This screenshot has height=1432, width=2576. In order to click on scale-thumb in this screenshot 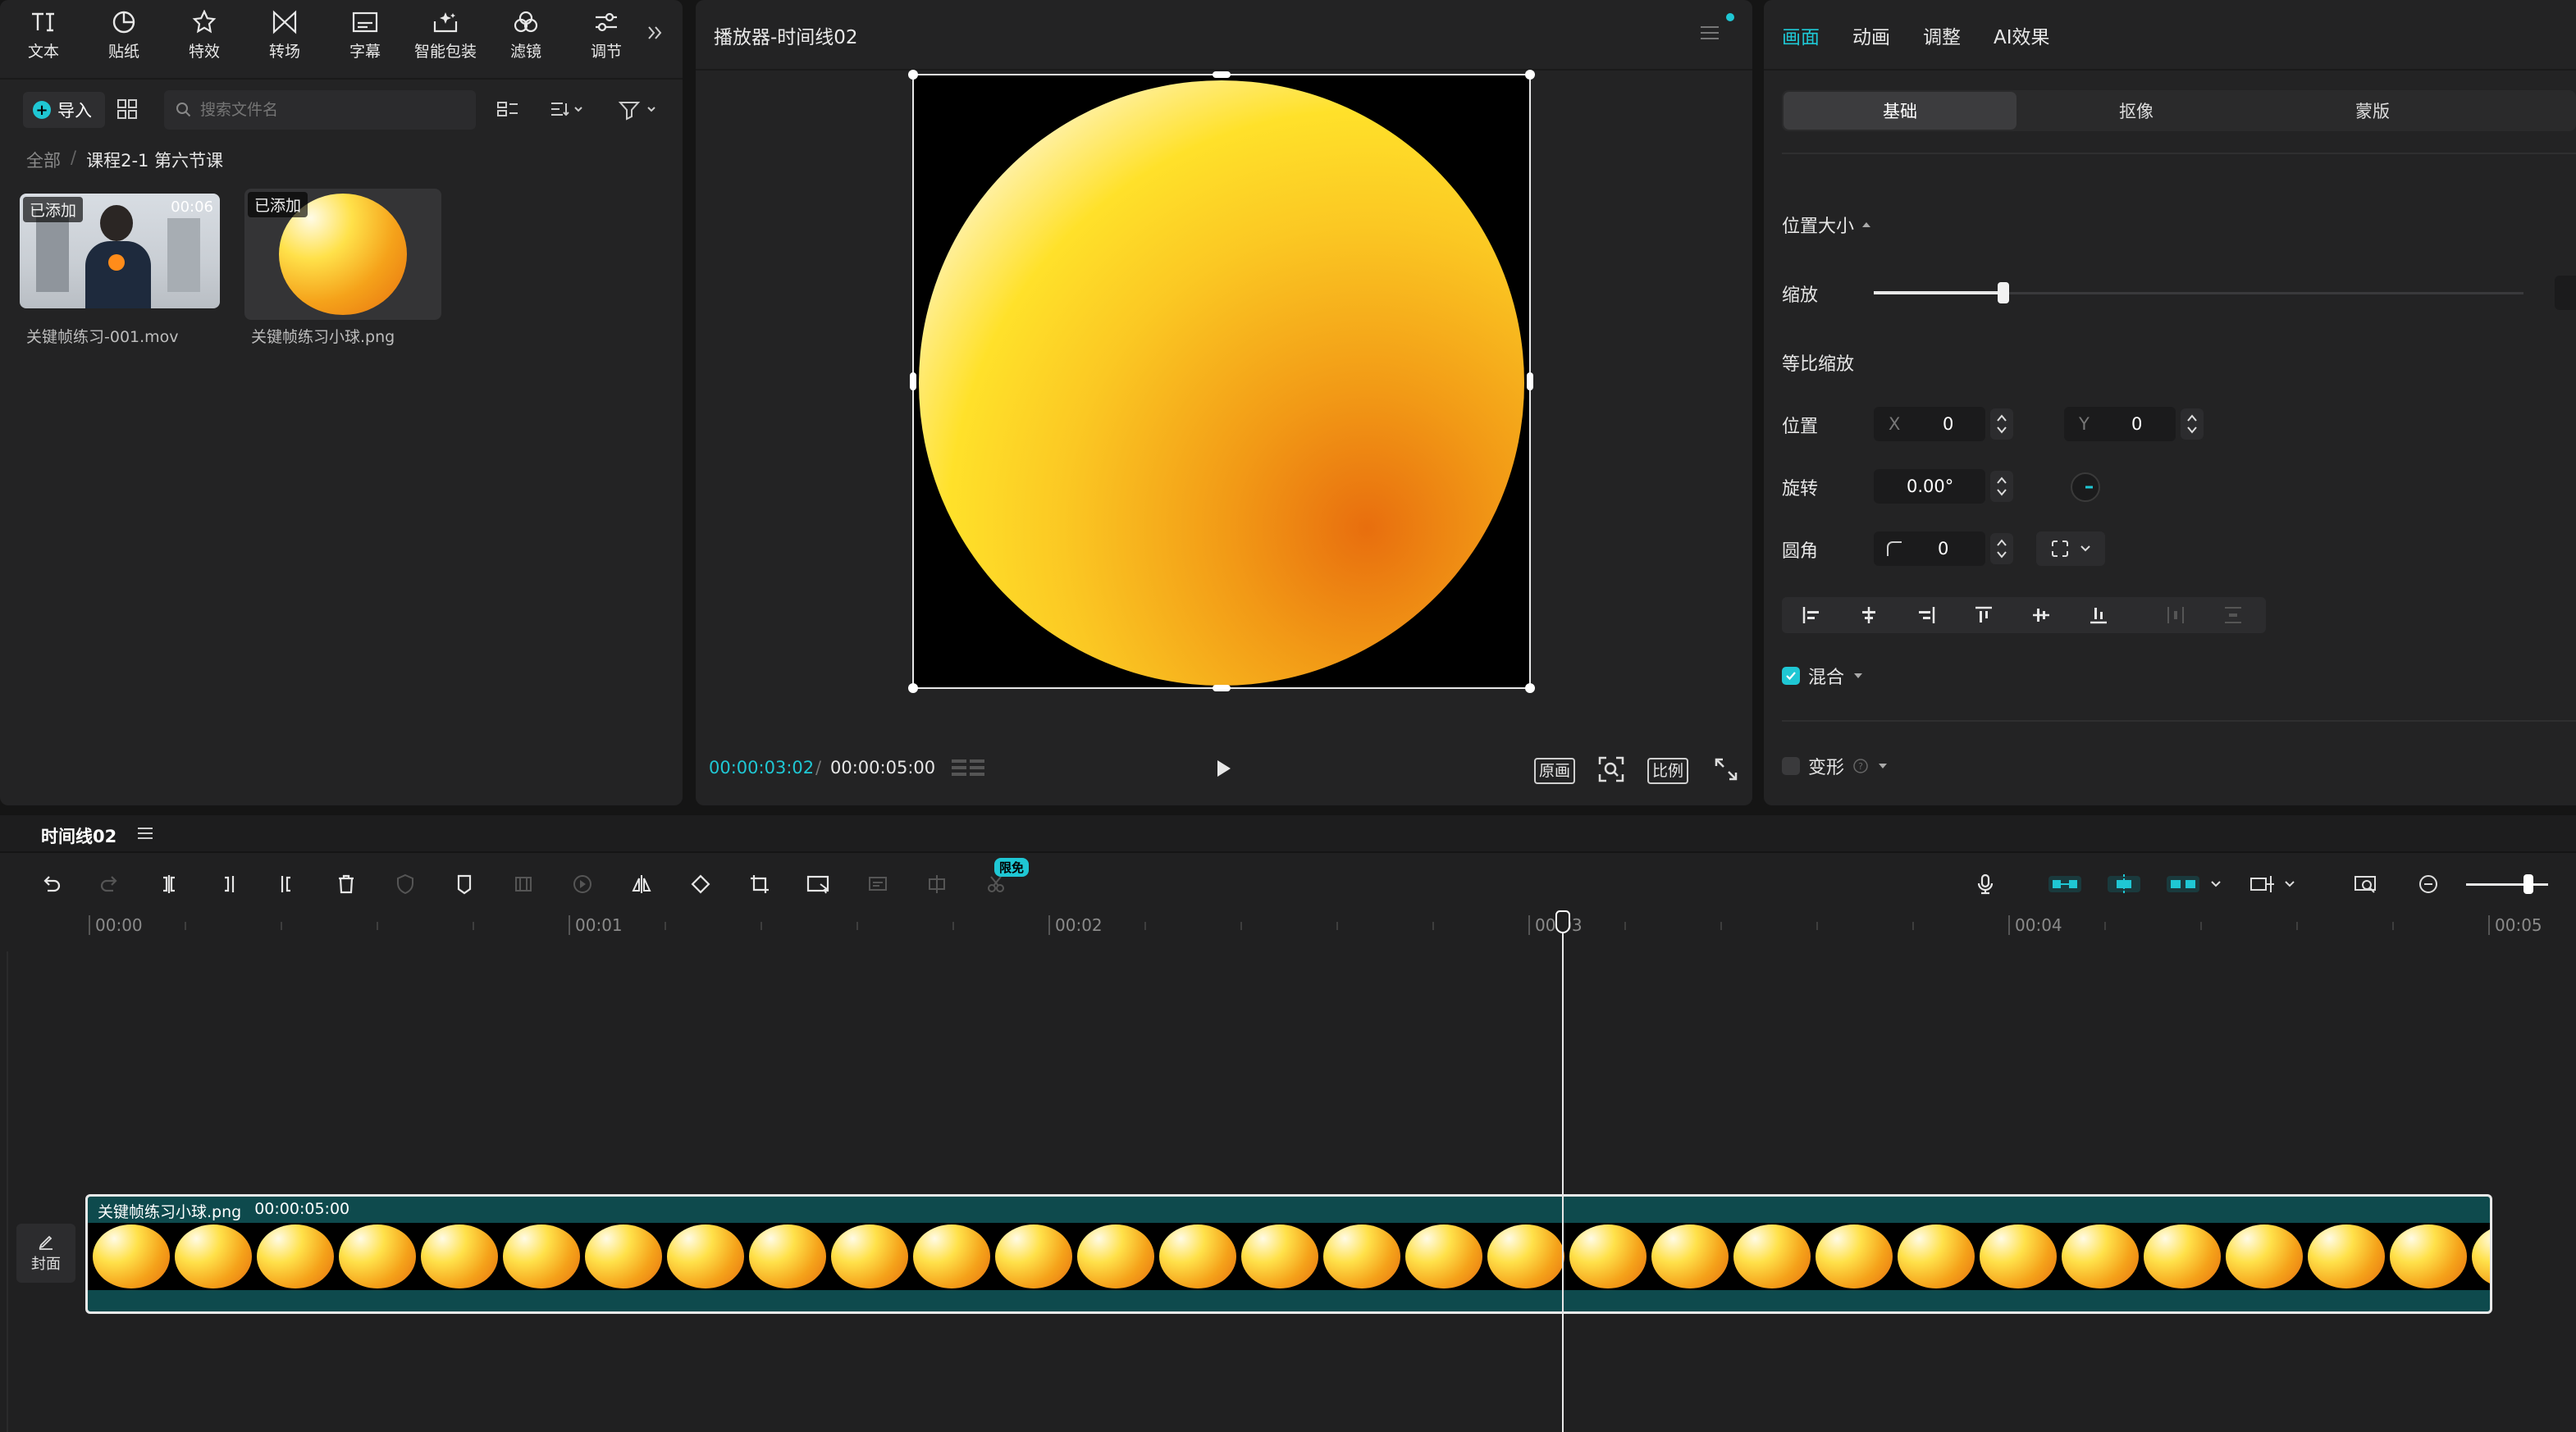, I will do `click(2004, 292)`.